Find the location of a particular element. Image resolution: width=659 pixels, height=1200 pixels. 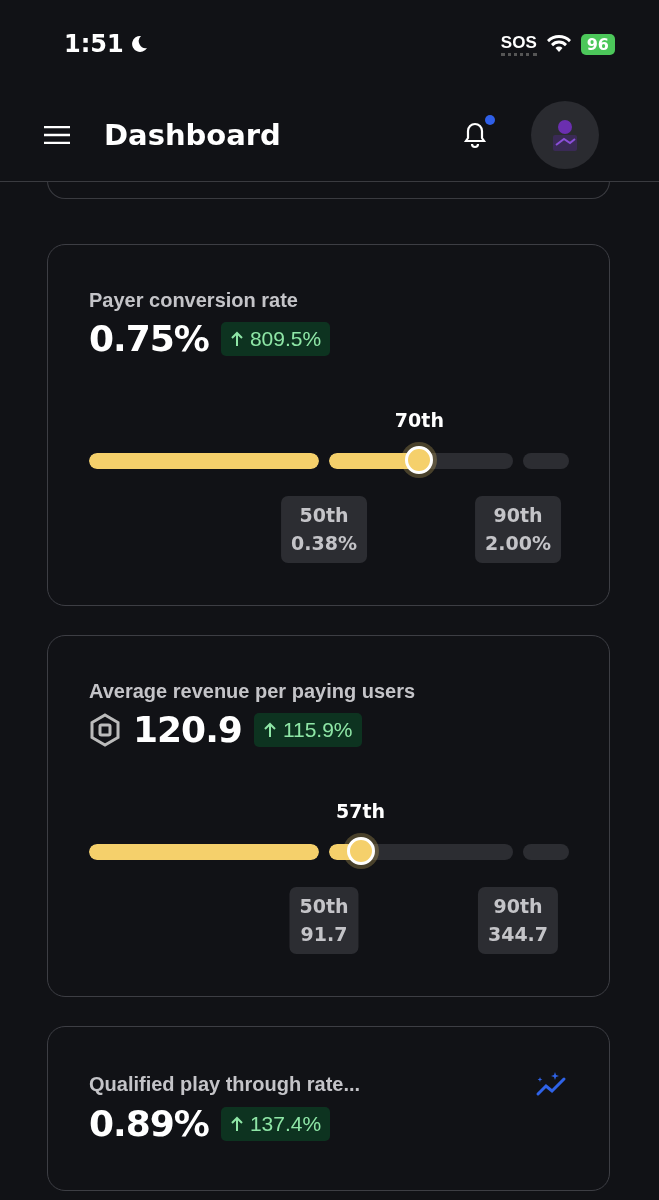

wifi-icon is located at coordinates (558, 44).